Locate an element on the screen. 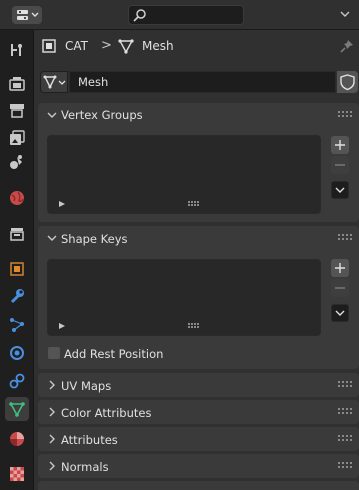  editor-type-button is located at coordinates (27, 15).